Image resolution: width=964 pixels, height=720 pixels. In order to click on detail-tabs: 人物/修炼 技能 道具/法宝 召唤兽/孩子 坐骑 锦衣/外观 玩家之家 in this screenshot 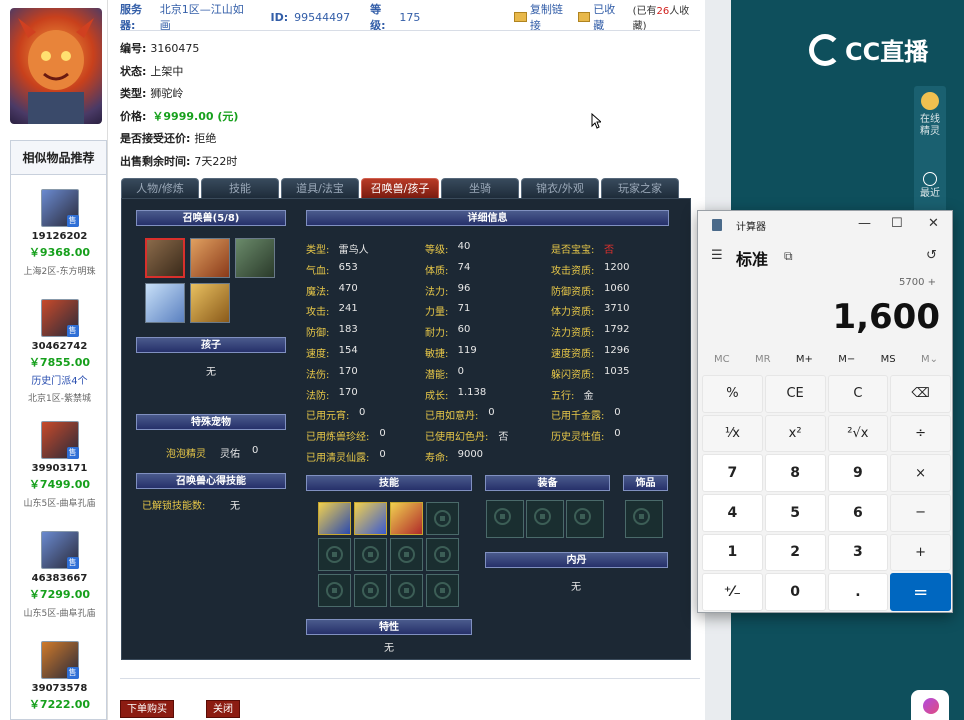, I will do `click(406, 188)`.